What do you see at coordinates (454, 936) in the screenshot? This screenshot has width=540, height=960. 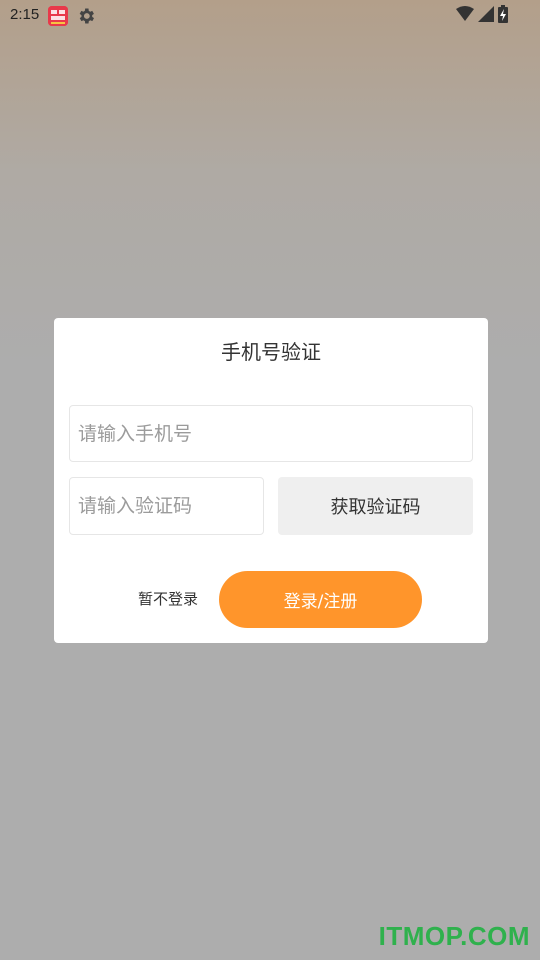 I see `watermark: ITMOP.COM` at bounding box center [454, 936].